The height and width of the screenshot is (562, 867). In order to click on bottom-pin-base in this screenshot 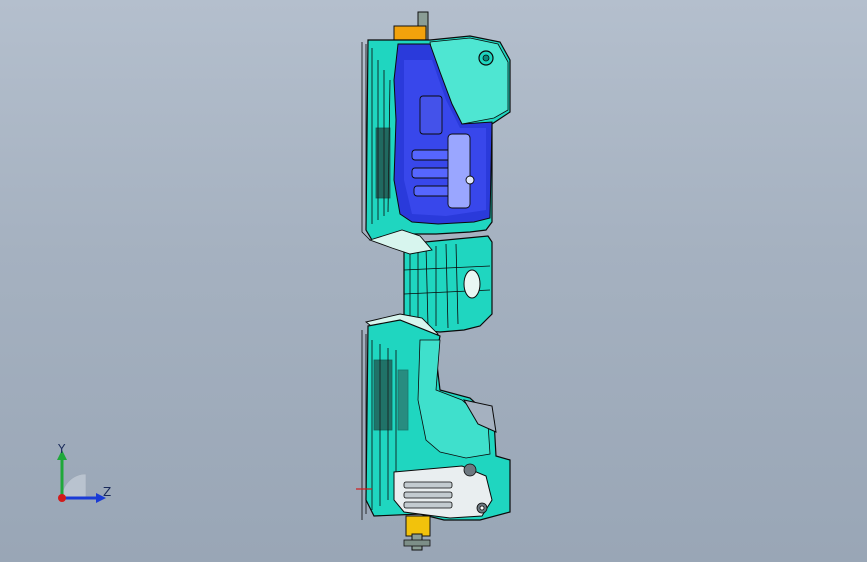, I will do `click(417, 543)`.